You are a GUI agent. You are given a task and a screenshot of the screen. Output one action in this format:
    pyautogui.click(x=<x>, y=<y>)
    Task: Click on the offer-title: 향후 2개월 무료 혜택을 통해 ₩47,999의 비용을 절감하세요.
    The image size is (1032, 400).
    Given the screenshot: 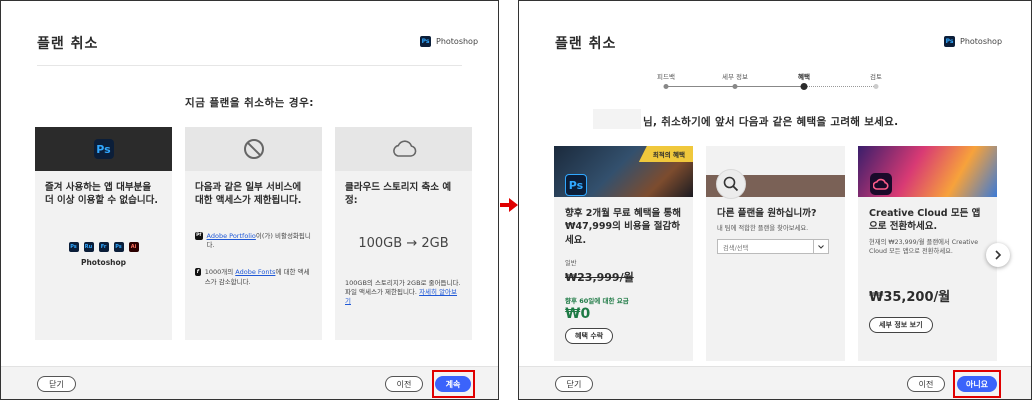 What is the action you would take?
    pyautogui.click(x=623, y=227)
    